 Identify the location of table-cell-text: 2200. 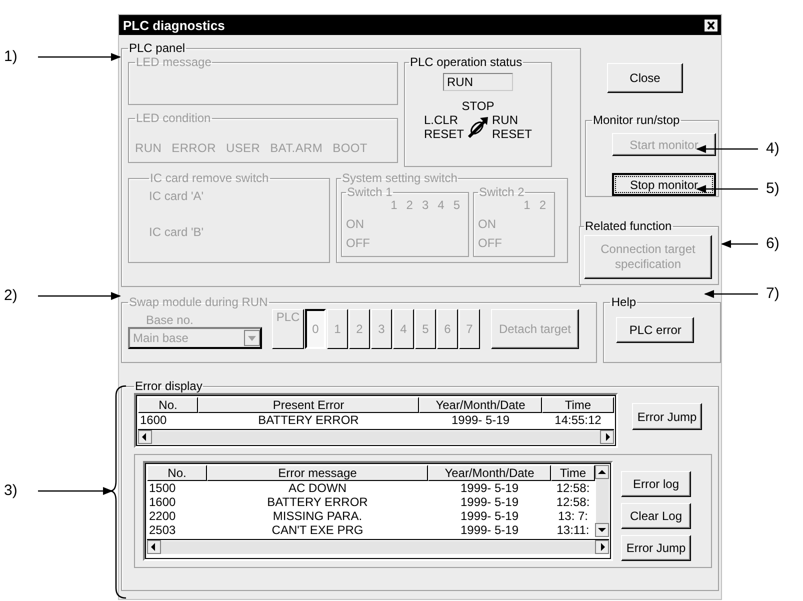
(162, 516).